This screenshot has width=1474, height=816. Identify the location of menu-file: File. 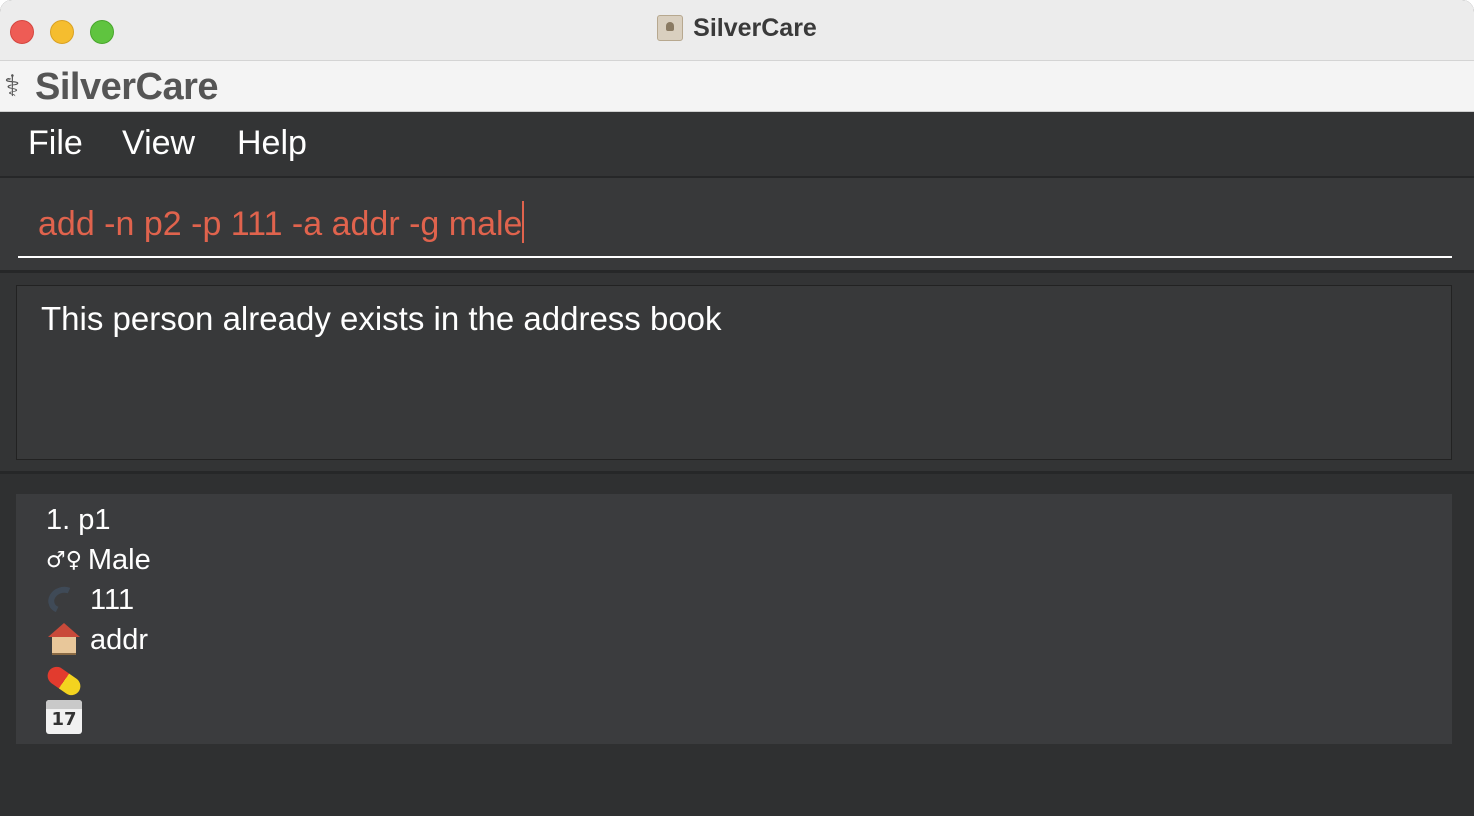
(55, 143).